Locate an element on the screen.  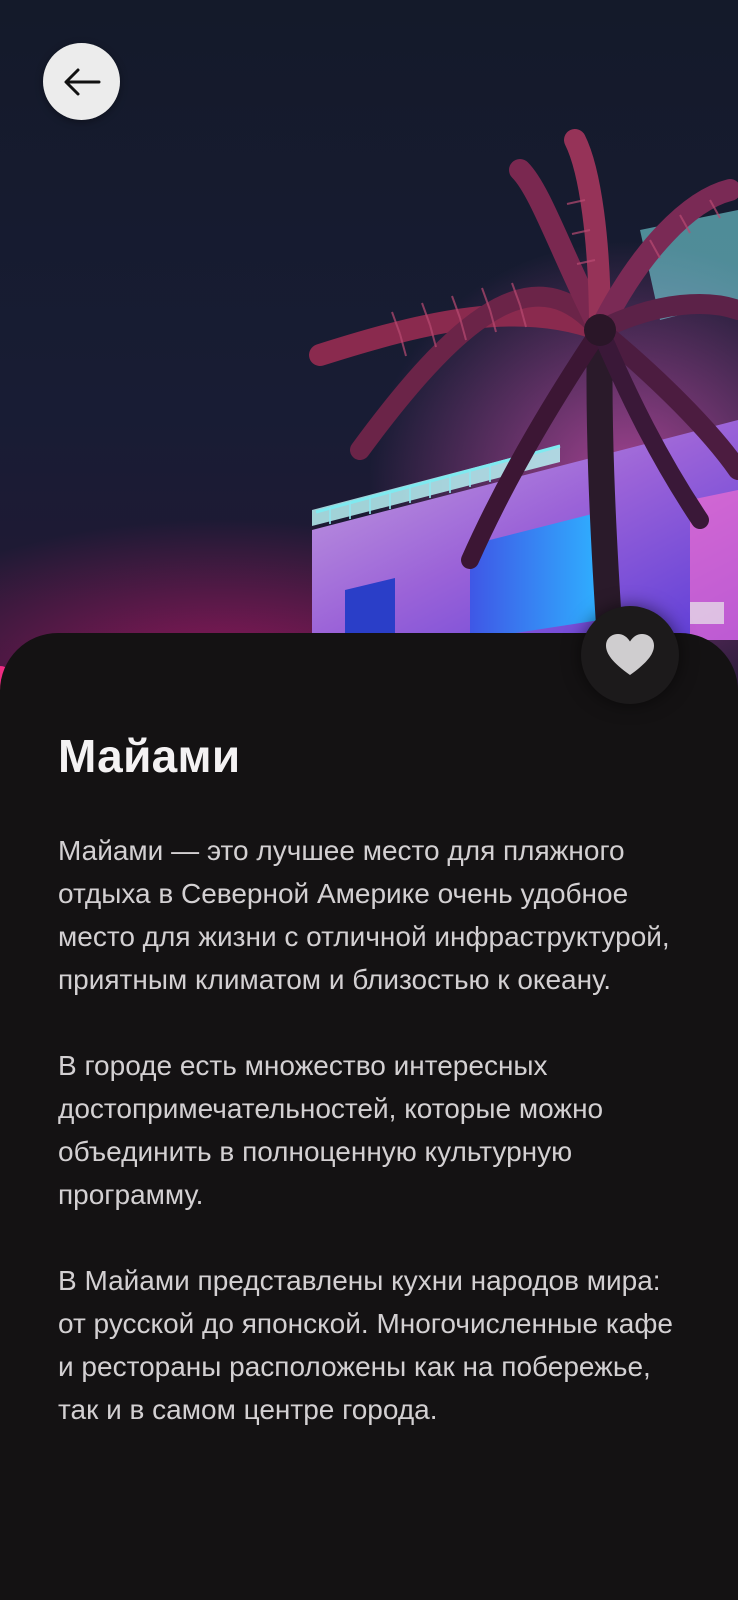
heart-icon is located at coordinates (630, 654).